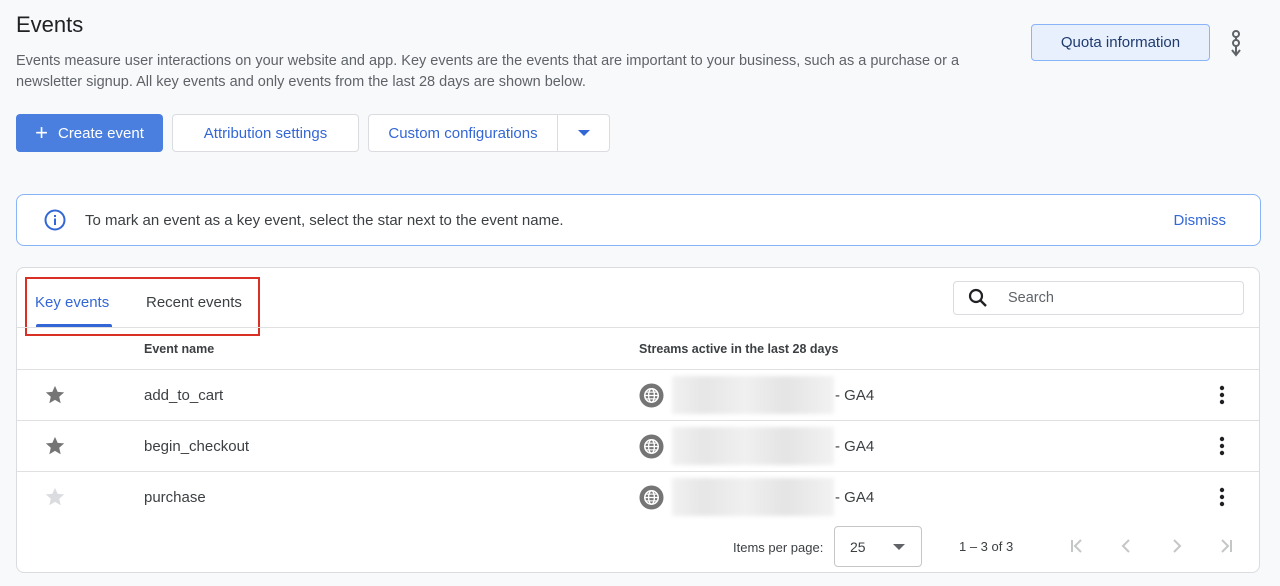  I want to click on search-box, so click(1098, 298).